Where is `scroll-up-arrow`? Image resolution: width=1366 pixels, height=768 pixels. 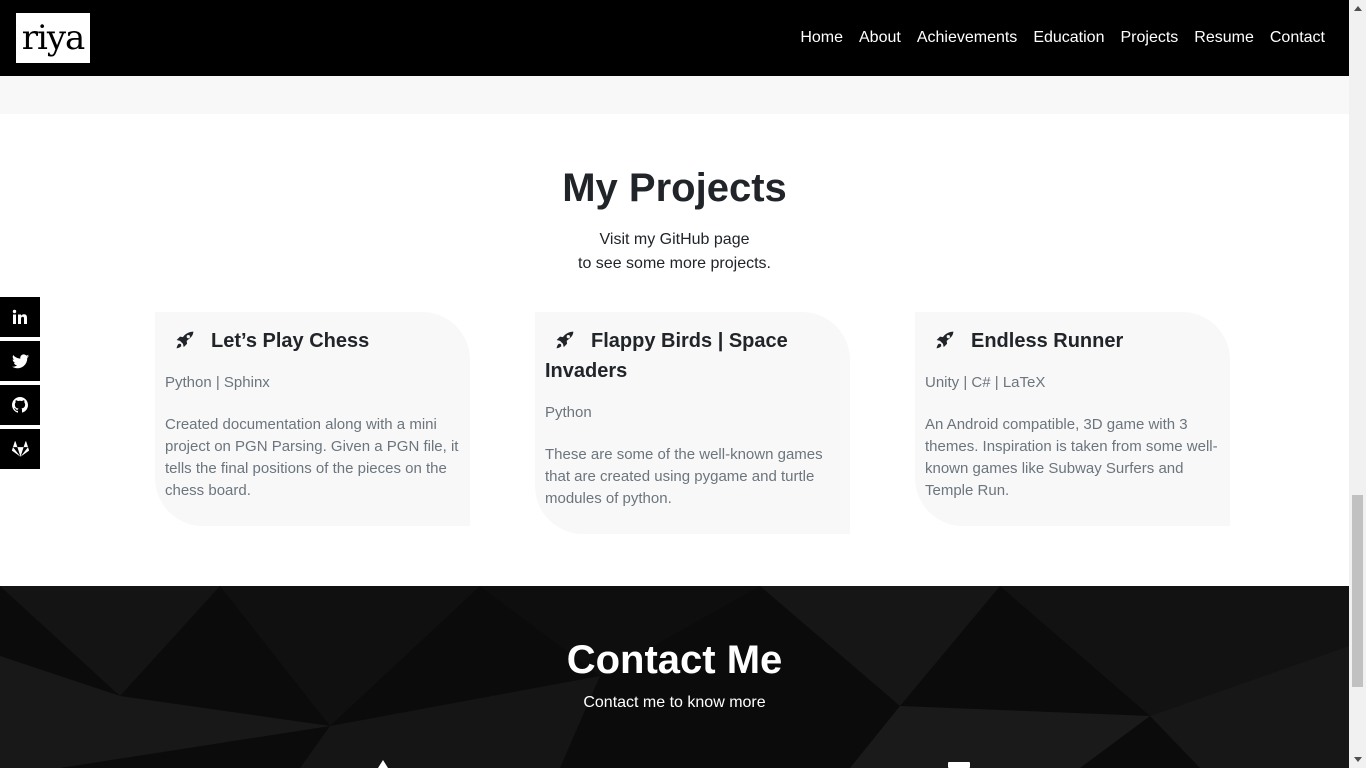
scroll-up-arrow is located at coordinates (1357, 8).